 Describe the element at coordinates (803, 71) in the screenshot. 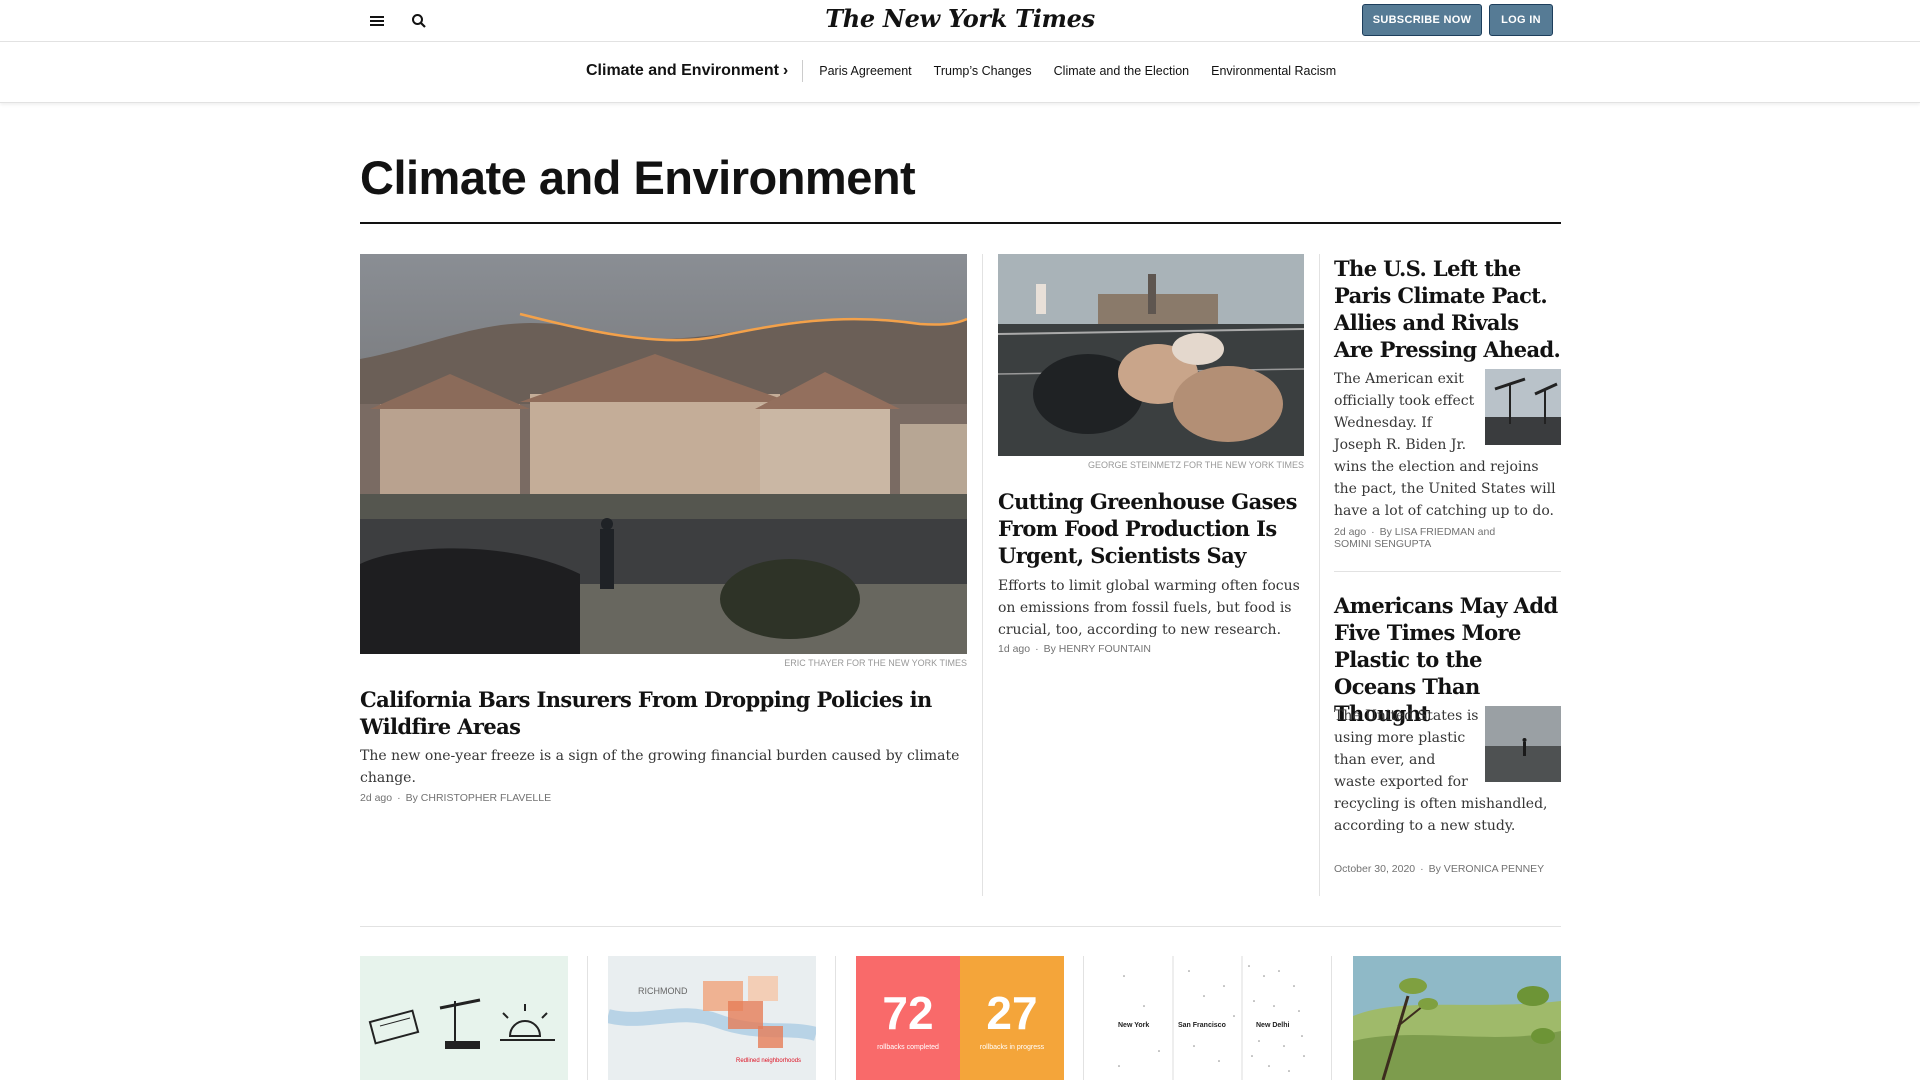

I see `nav-divider` at that location.